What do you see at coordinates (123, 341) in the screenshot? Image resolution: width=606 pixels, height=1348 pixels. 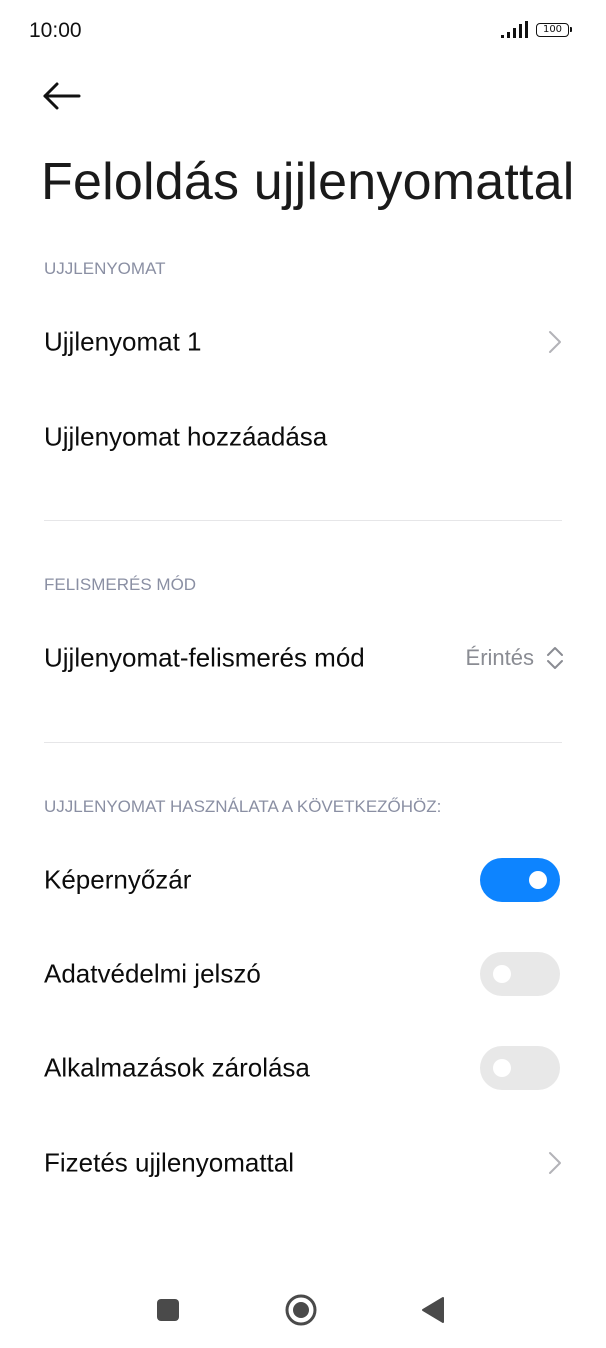 I see `fingerprint-1-label: Ujjlenyomat 1` at bounding box center [123, 341].